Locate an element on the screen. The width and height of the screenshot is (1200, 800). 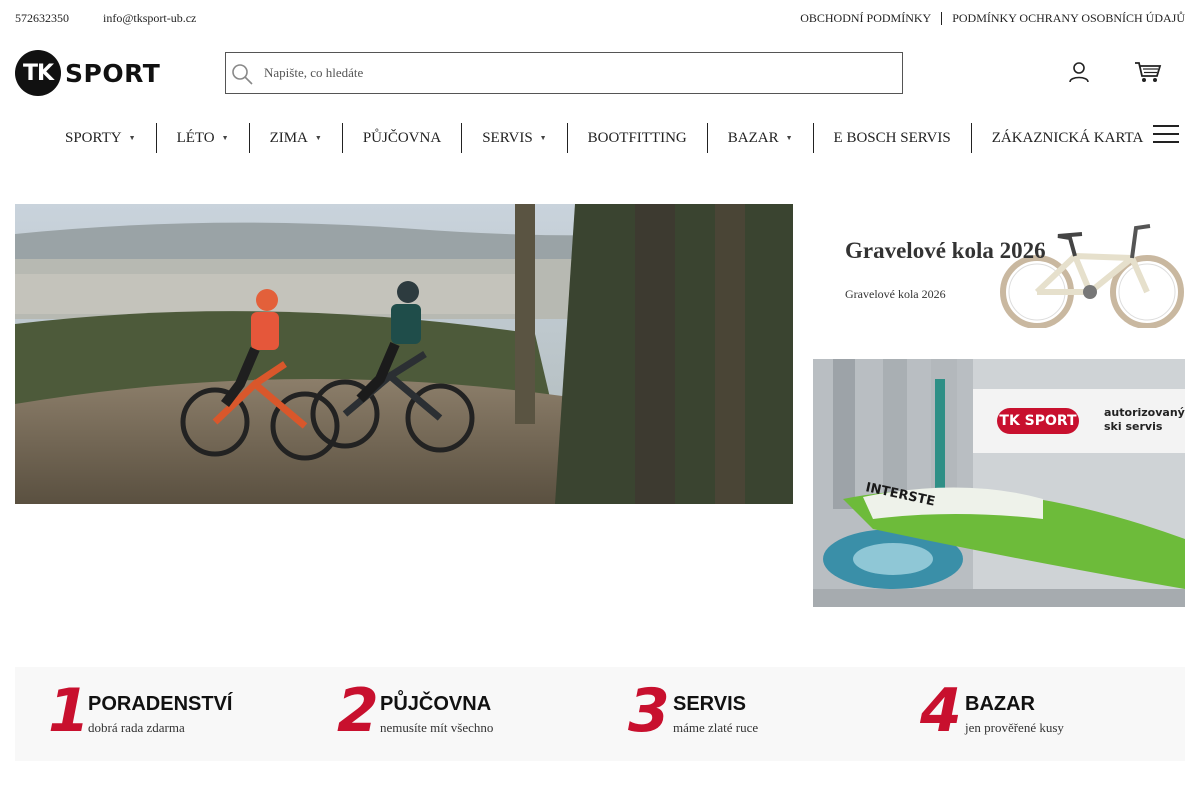
feature-number: 1 is located at coordinates (69, 711).